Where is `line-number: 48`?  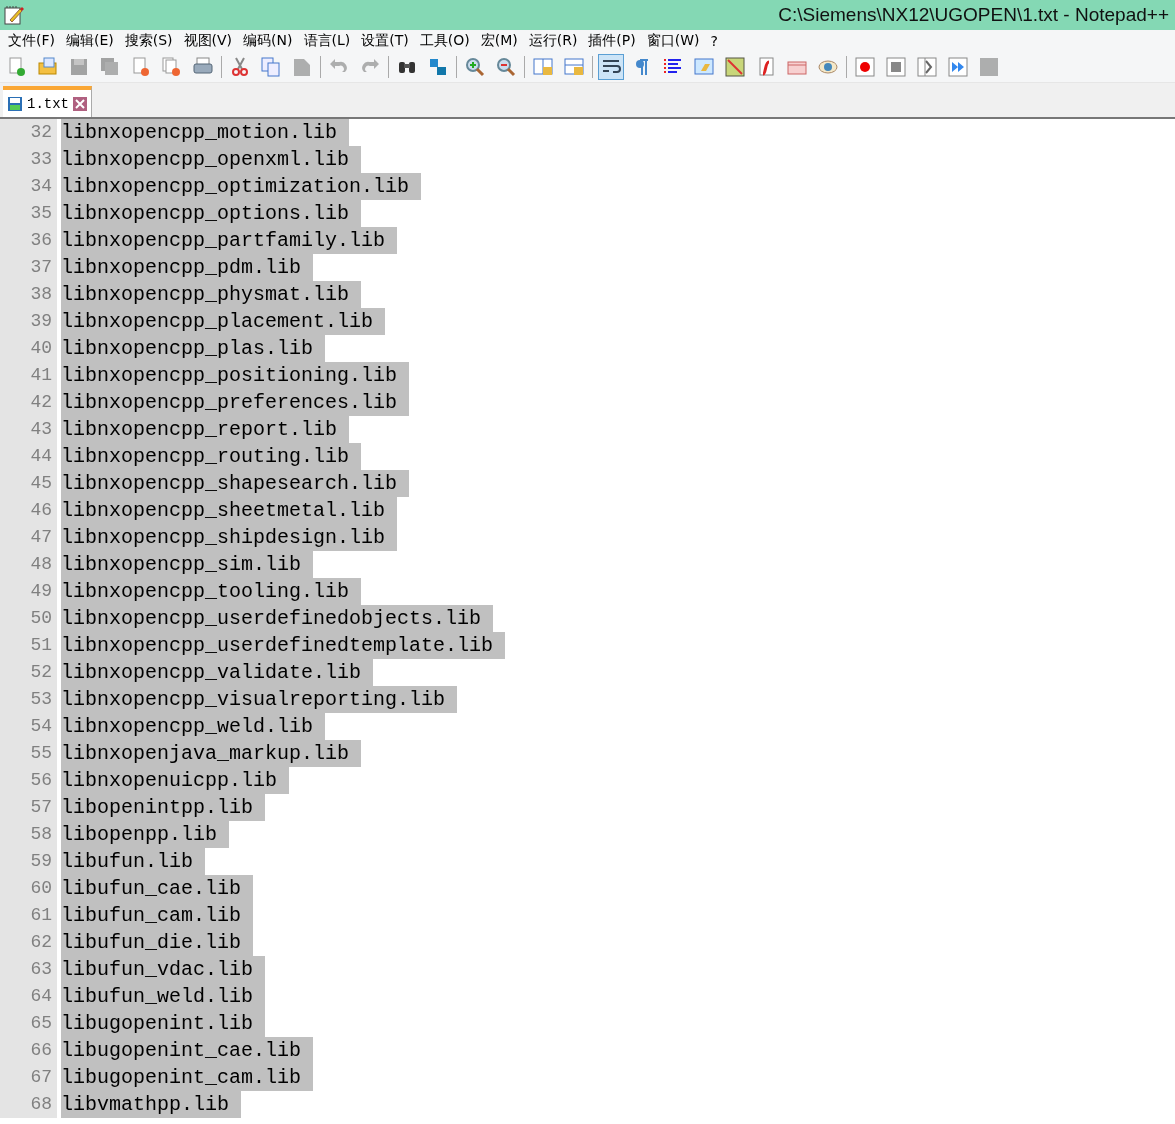 line-number: 48 is located at coordinates (28, 564).